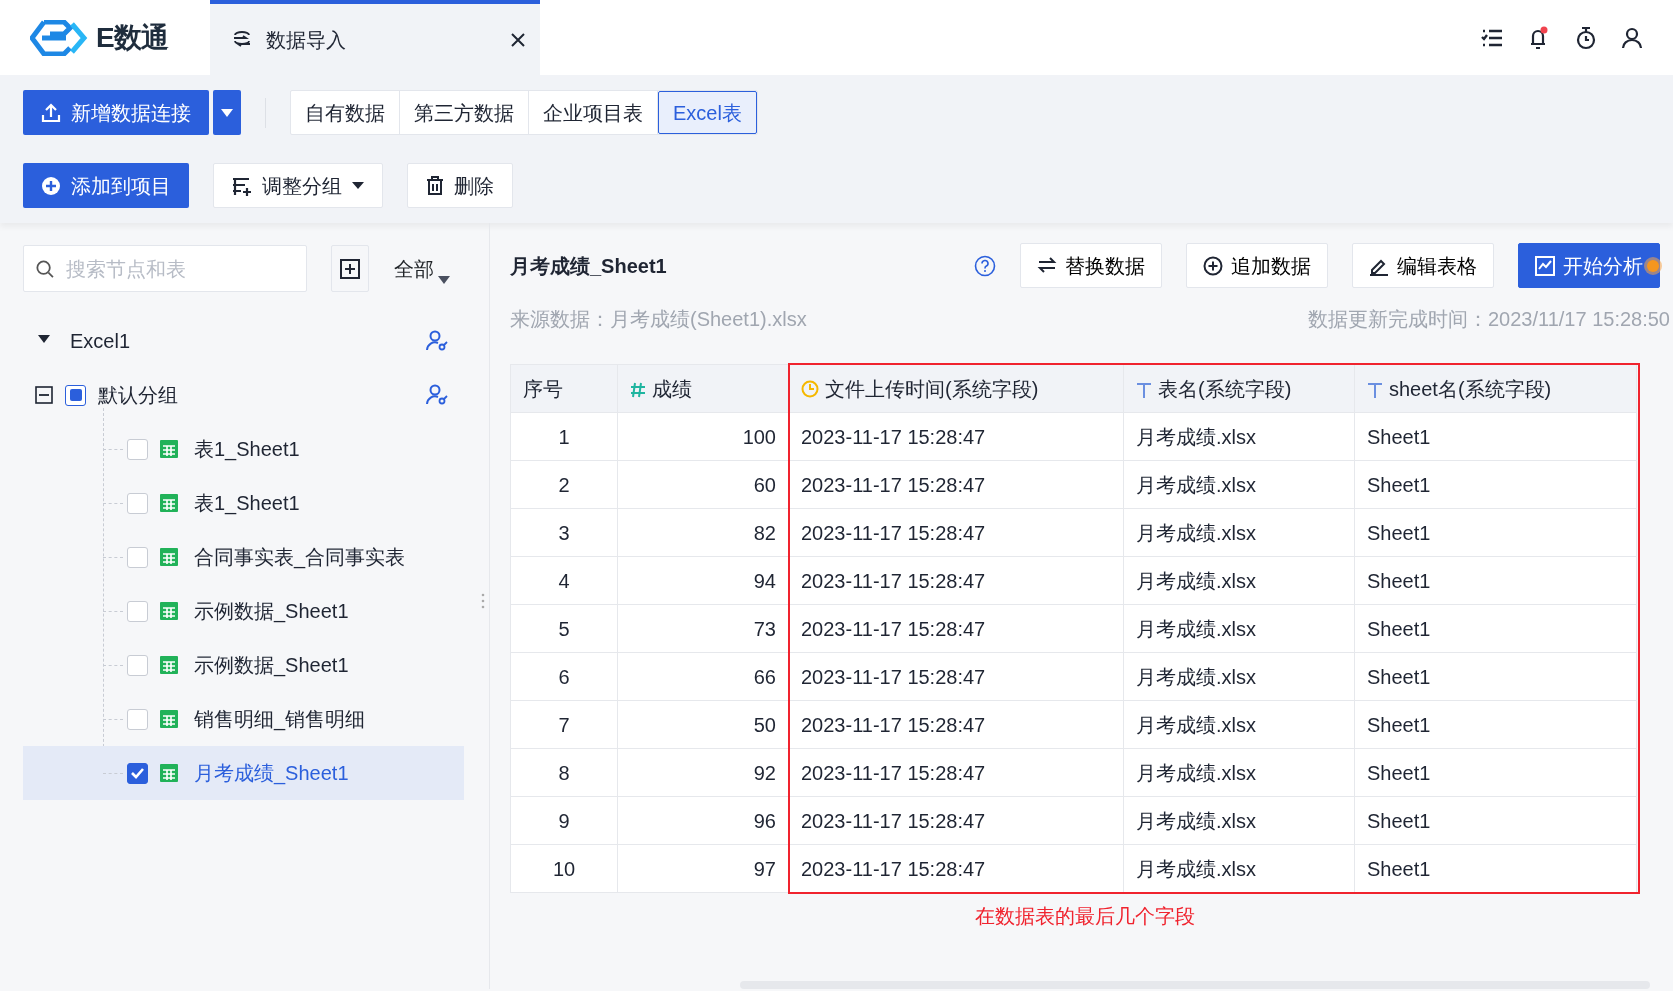 The width and height of the screenshot is (1673, 991). What do you see at coordinates (703, 724) in the screenshot?
I see `table-cell: 50` at bounding box center [703, 724].